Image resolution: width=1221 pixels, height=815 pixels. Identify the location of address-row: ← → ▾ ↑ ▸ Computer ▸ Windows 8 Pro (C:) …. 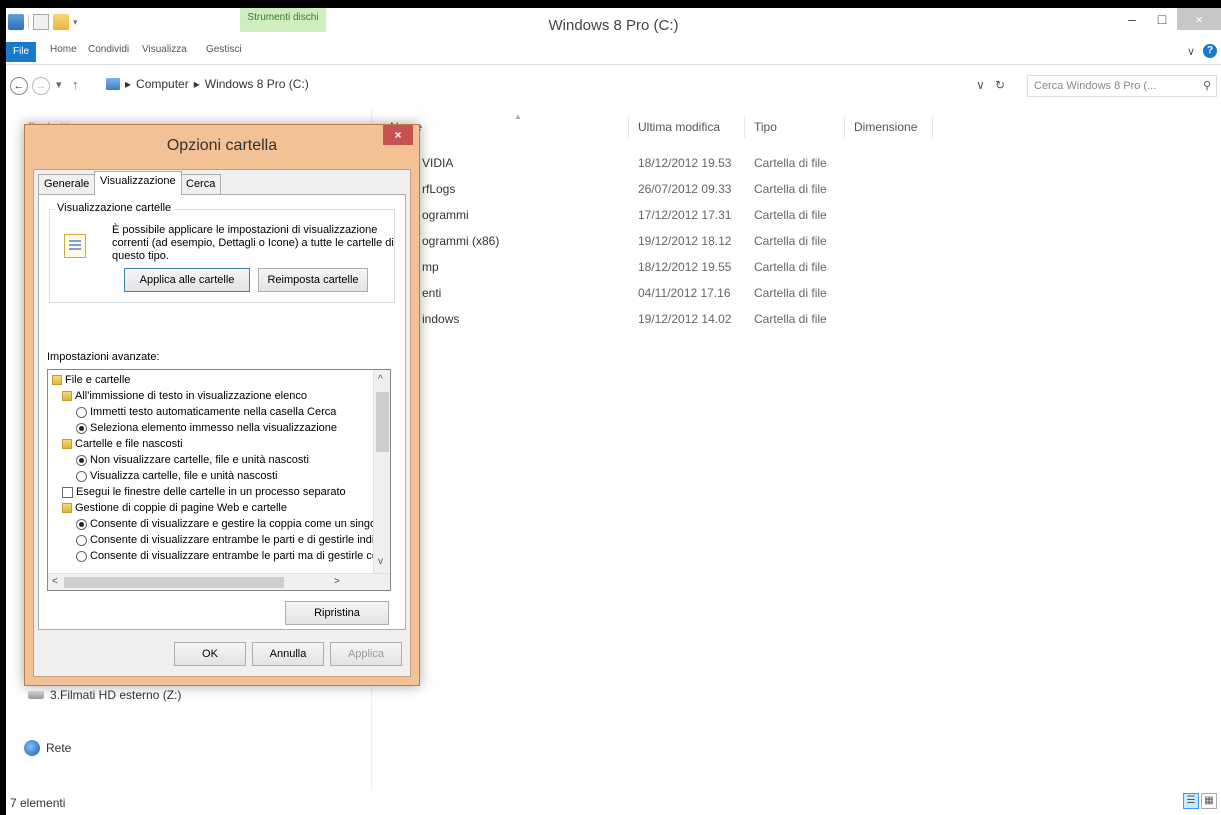
(613, 87).